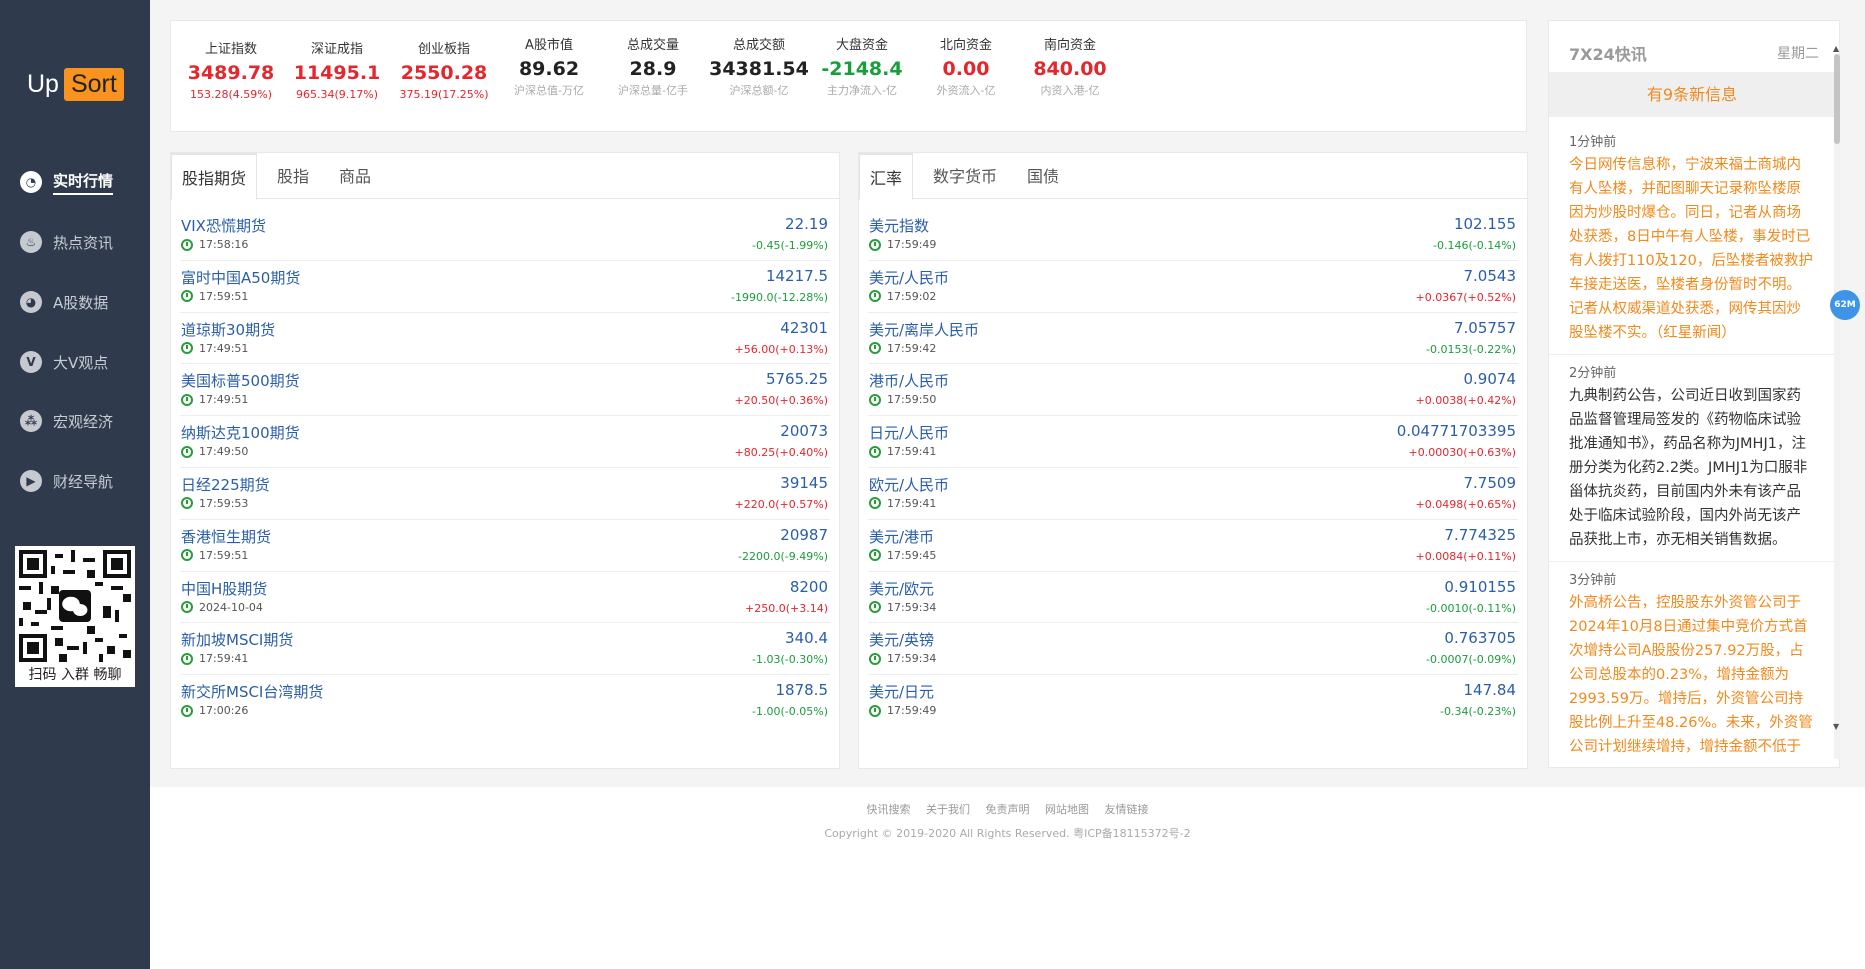  Describe the element at coordinates (901, 588) in the screenshot. I see `quote-name: 美元/欧元` at that location.